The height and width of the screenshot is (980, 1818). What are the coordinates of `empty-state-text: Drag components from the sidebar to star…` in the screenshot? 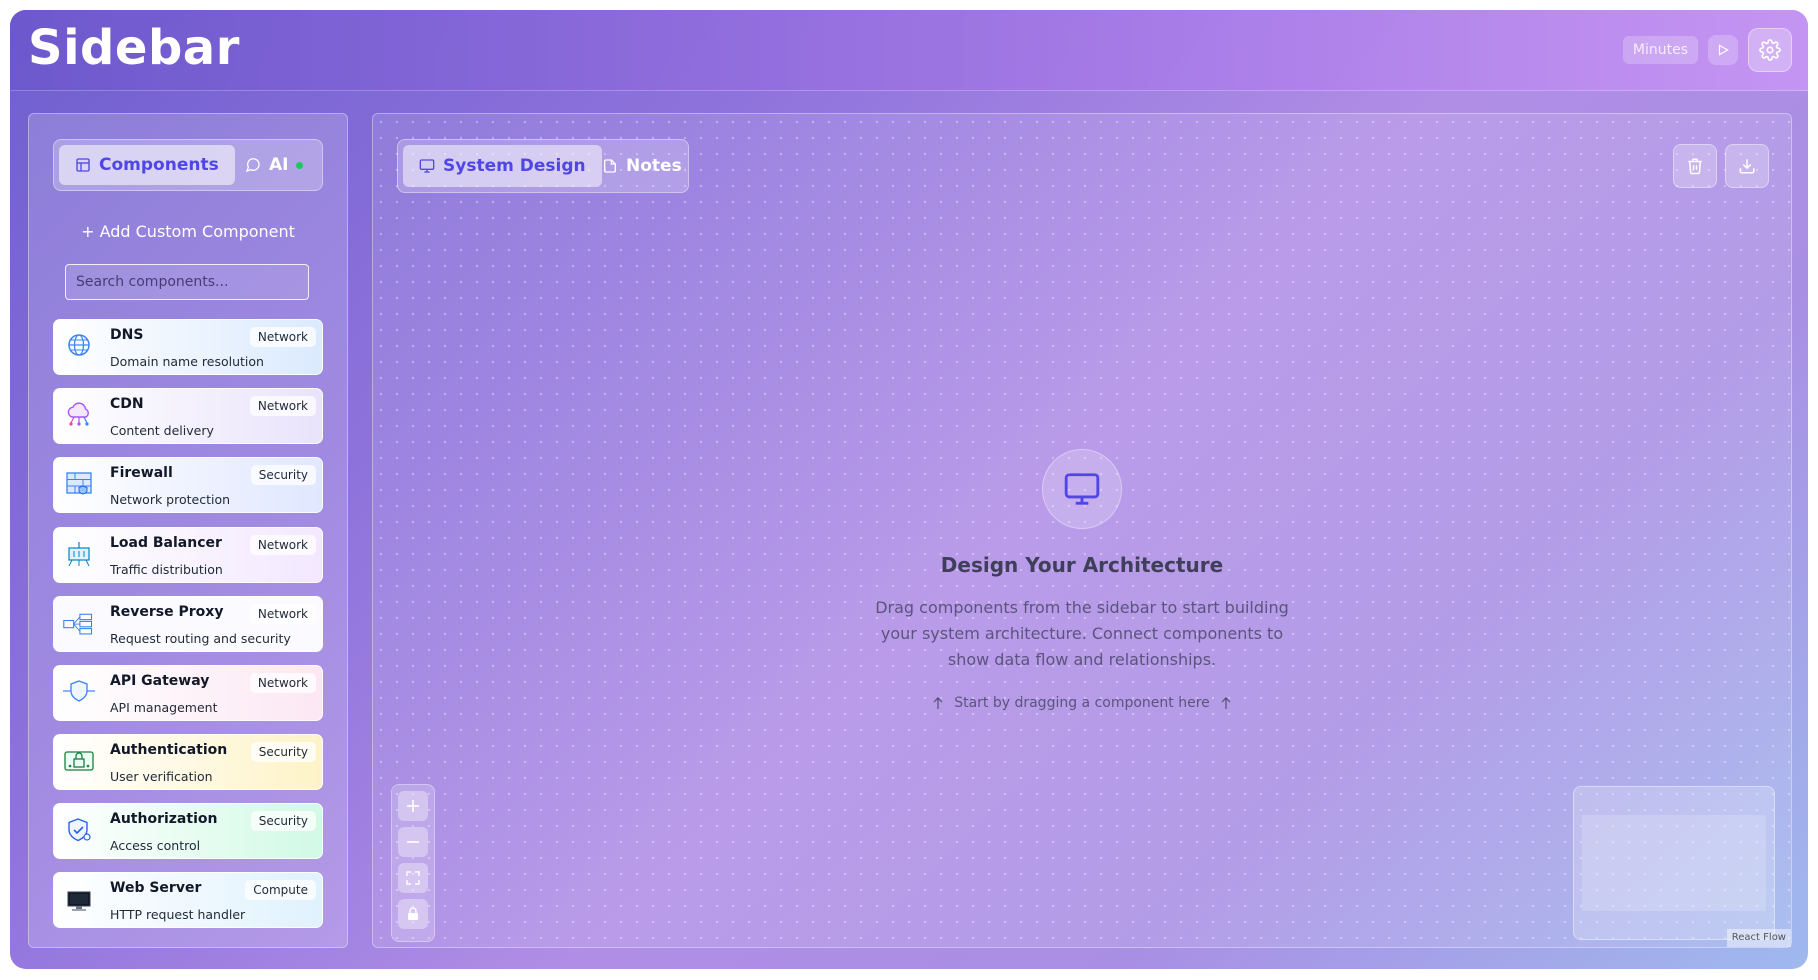 It's located at (1082, 633).